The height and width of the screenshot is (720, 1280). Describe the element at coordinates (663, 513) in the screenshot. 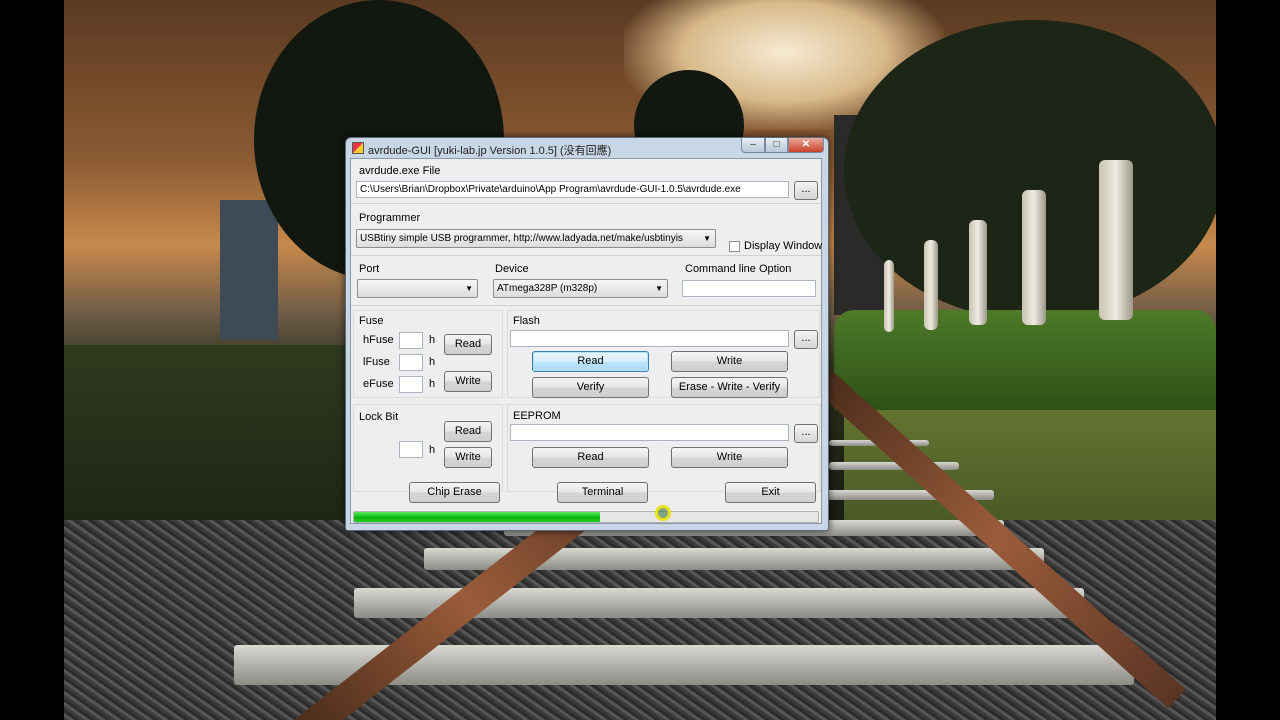

I see `busy-cursor-icon` at that location.